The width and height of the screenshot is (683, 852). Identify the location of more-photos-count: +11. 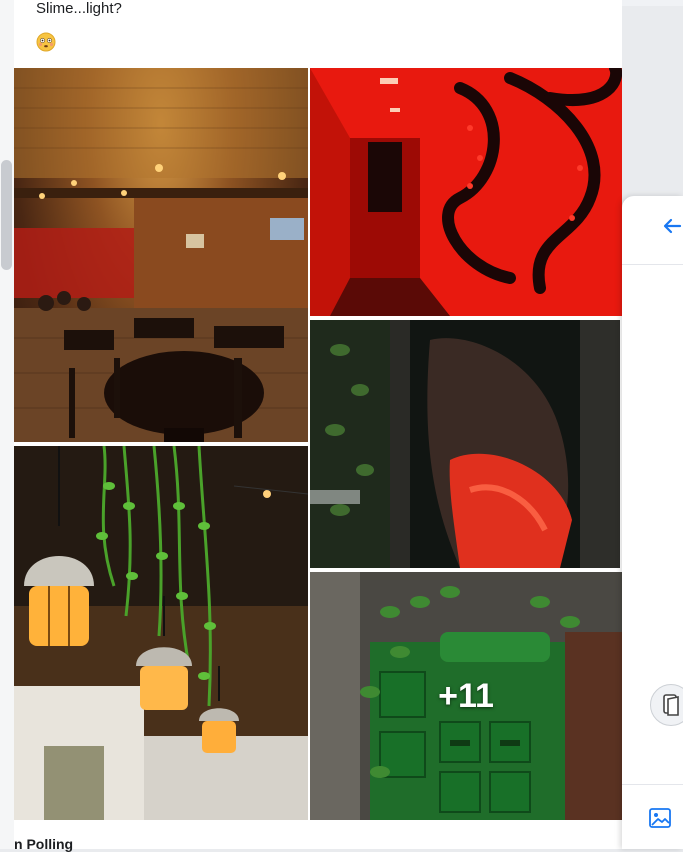
(466, 695).